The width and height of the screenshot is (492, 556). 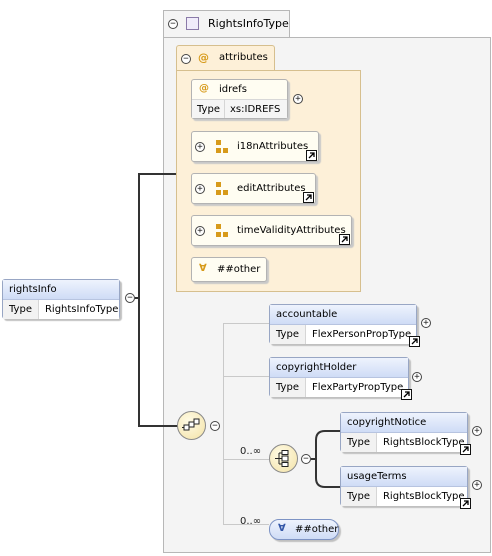 What do you see at coordinates (339, 368) in the screenshot?
I see `element-name: copyrightHolder` at bounding box center [339, 368].